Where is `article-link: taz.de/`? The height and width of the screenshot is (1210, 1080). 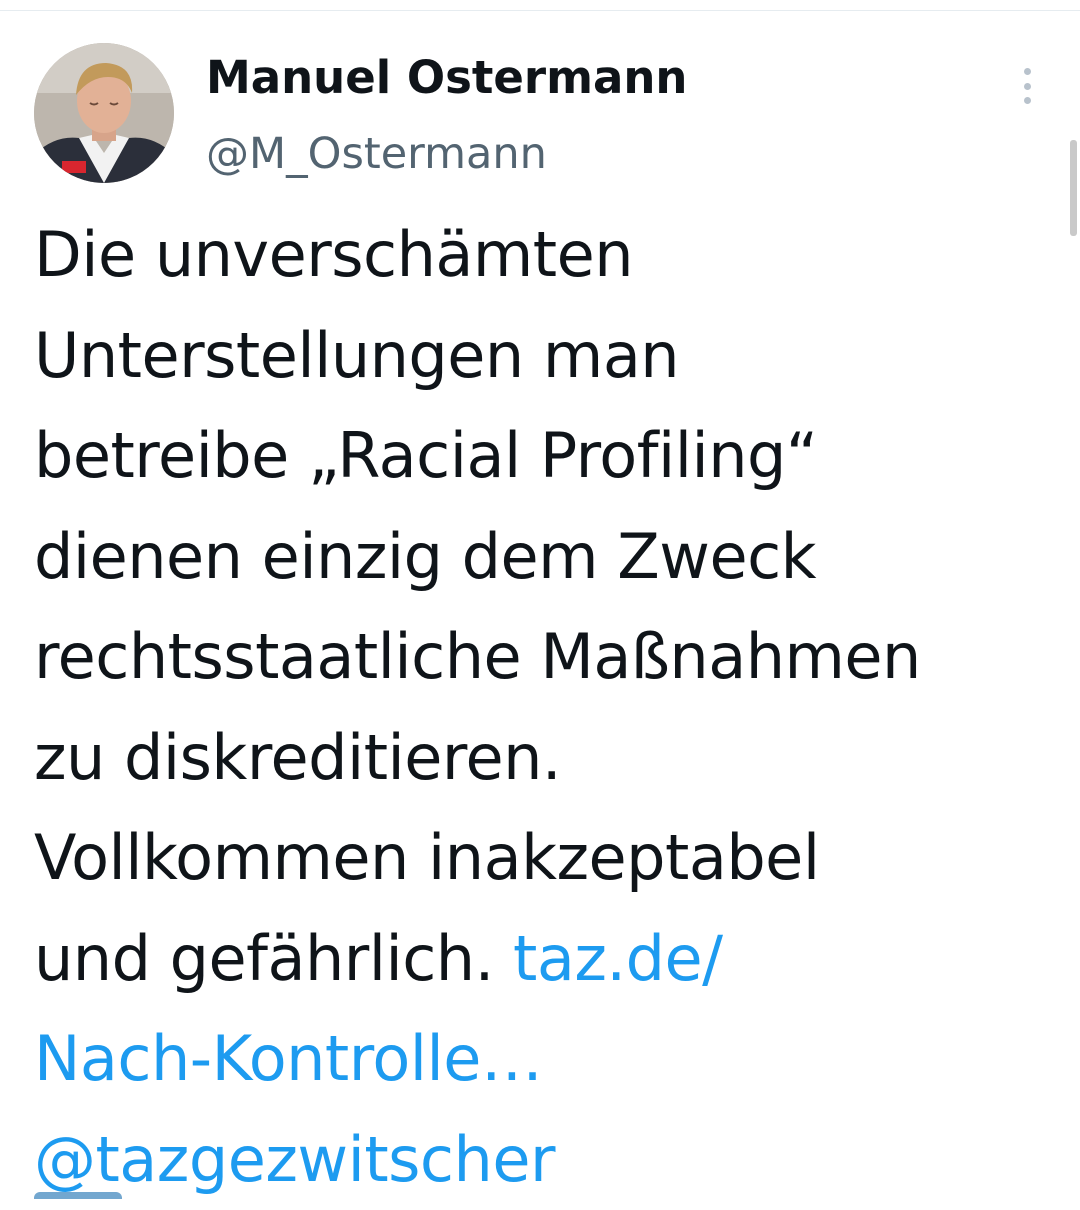
article-link: taz.de/ is located at coordinates (617, 958).